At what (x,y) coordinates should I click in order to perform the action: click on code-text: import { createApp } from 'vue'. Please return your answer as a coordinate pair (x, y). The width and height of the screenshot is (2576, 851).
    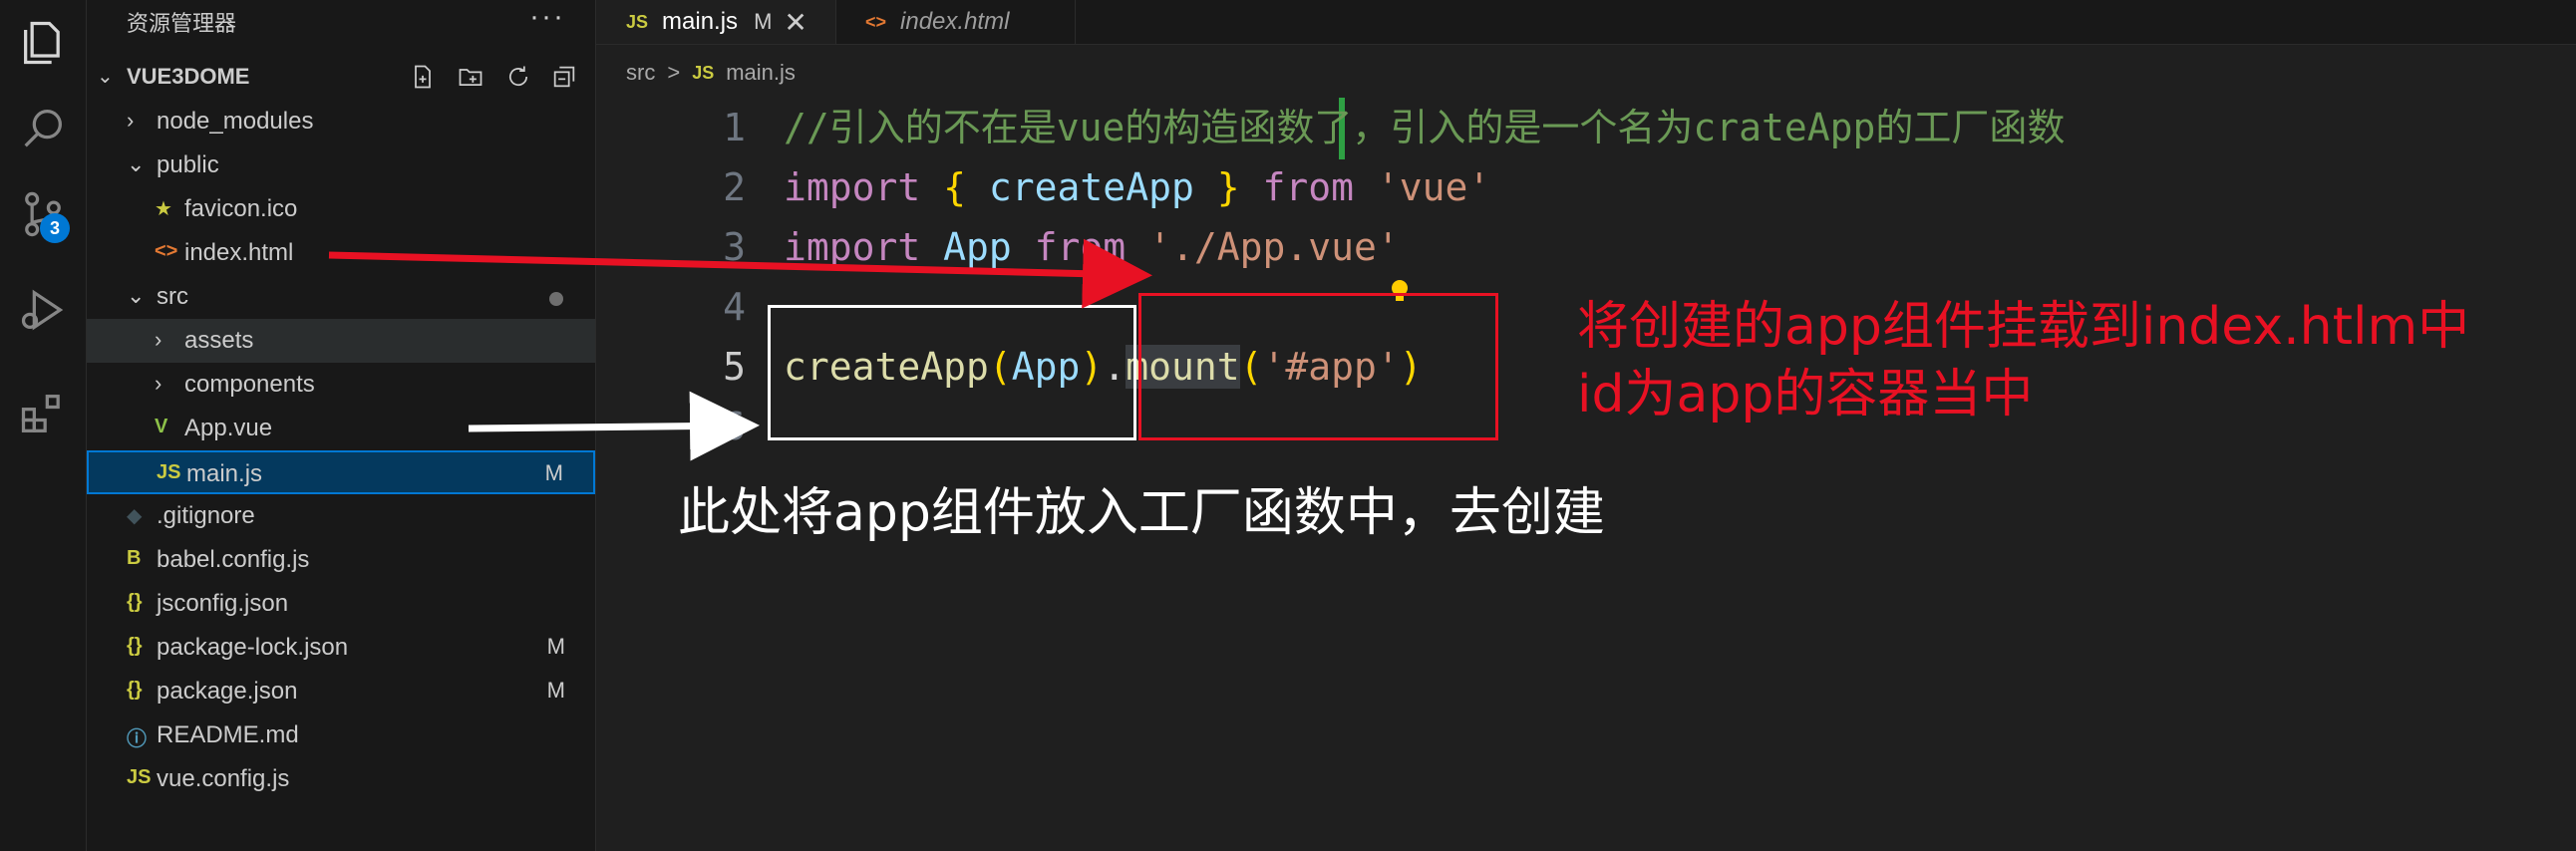
    Looking at the image, I should click on (1137, 187).